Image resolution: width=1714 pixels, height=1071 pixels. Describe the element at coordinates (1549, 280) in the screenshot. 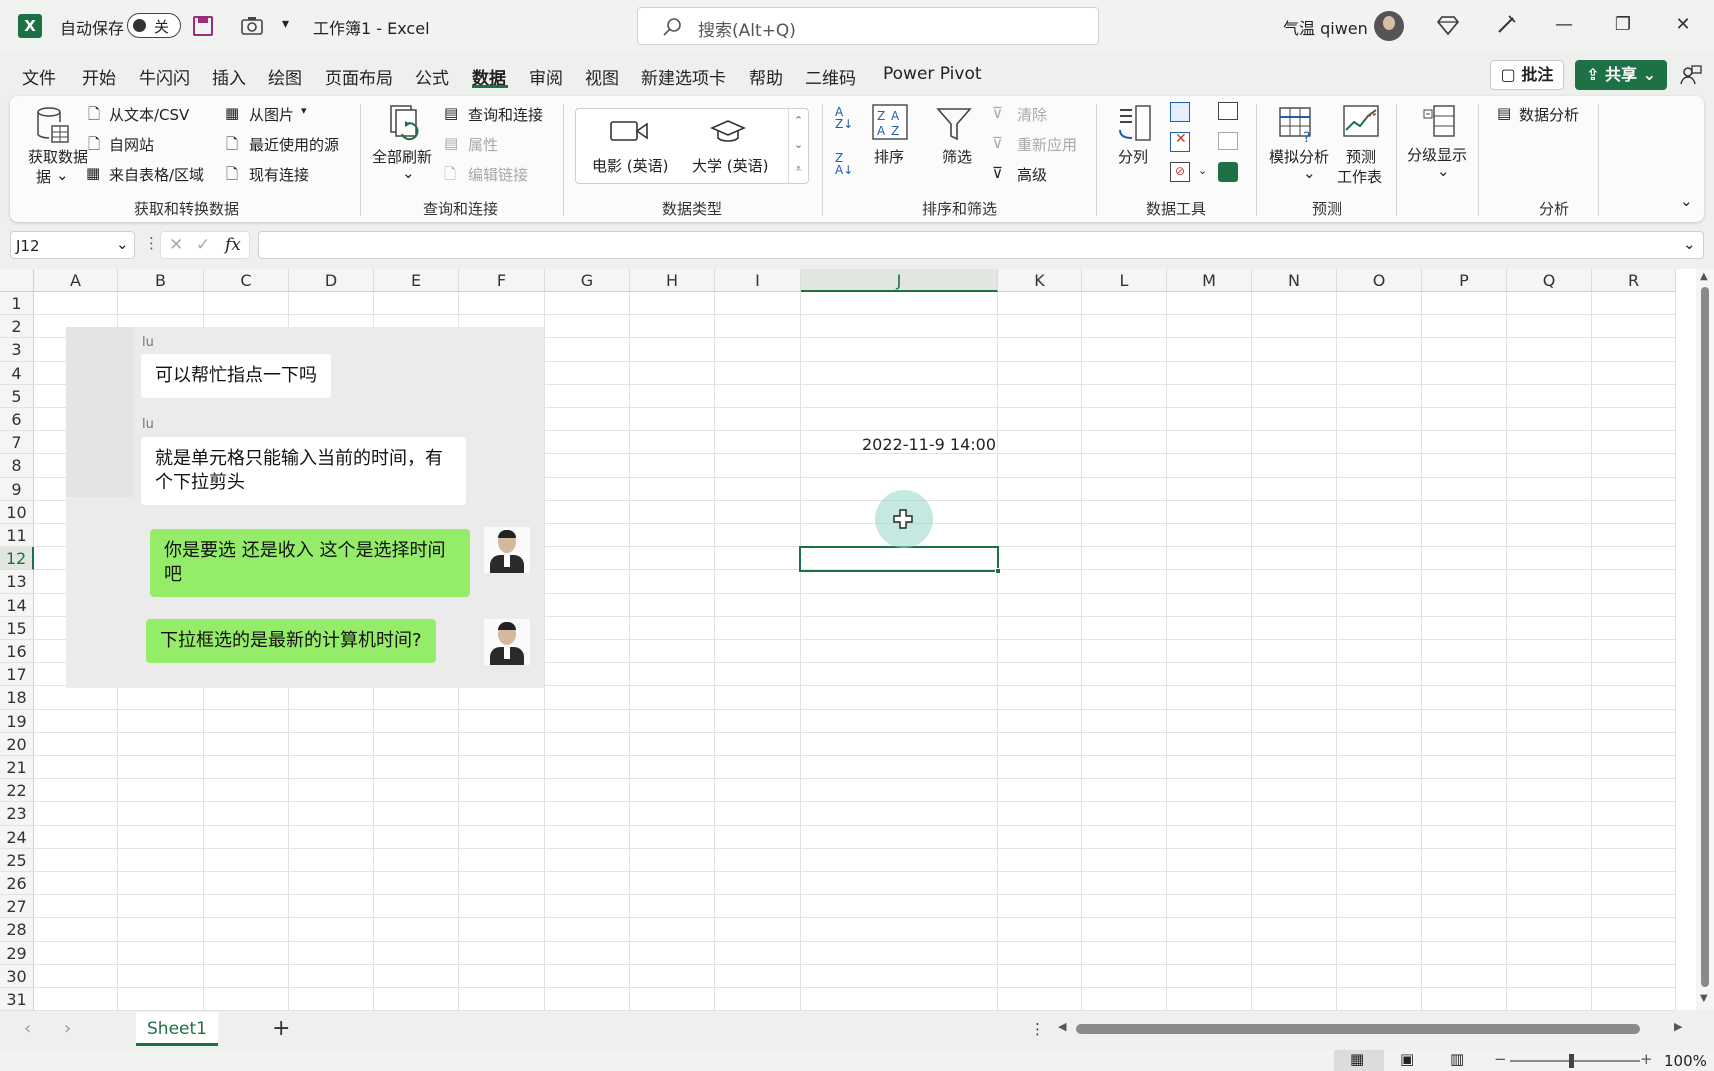

I see `column-header-q: Q` at that location.